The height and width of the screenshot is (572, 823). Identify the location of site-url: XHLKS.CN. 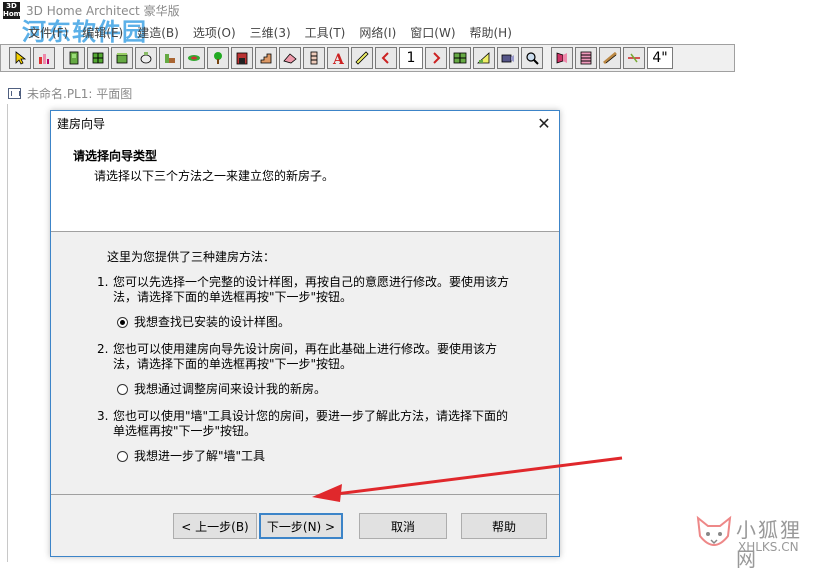
(768, 547).